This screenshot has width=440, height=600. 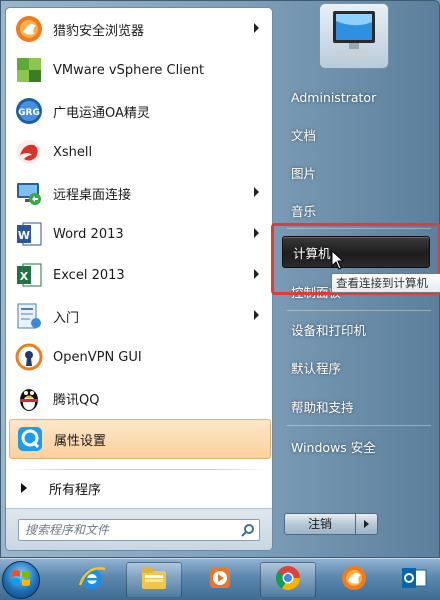 I want to click on program-item-oa: GRG 广电运通OA精灵, so click(x=140, y=111).